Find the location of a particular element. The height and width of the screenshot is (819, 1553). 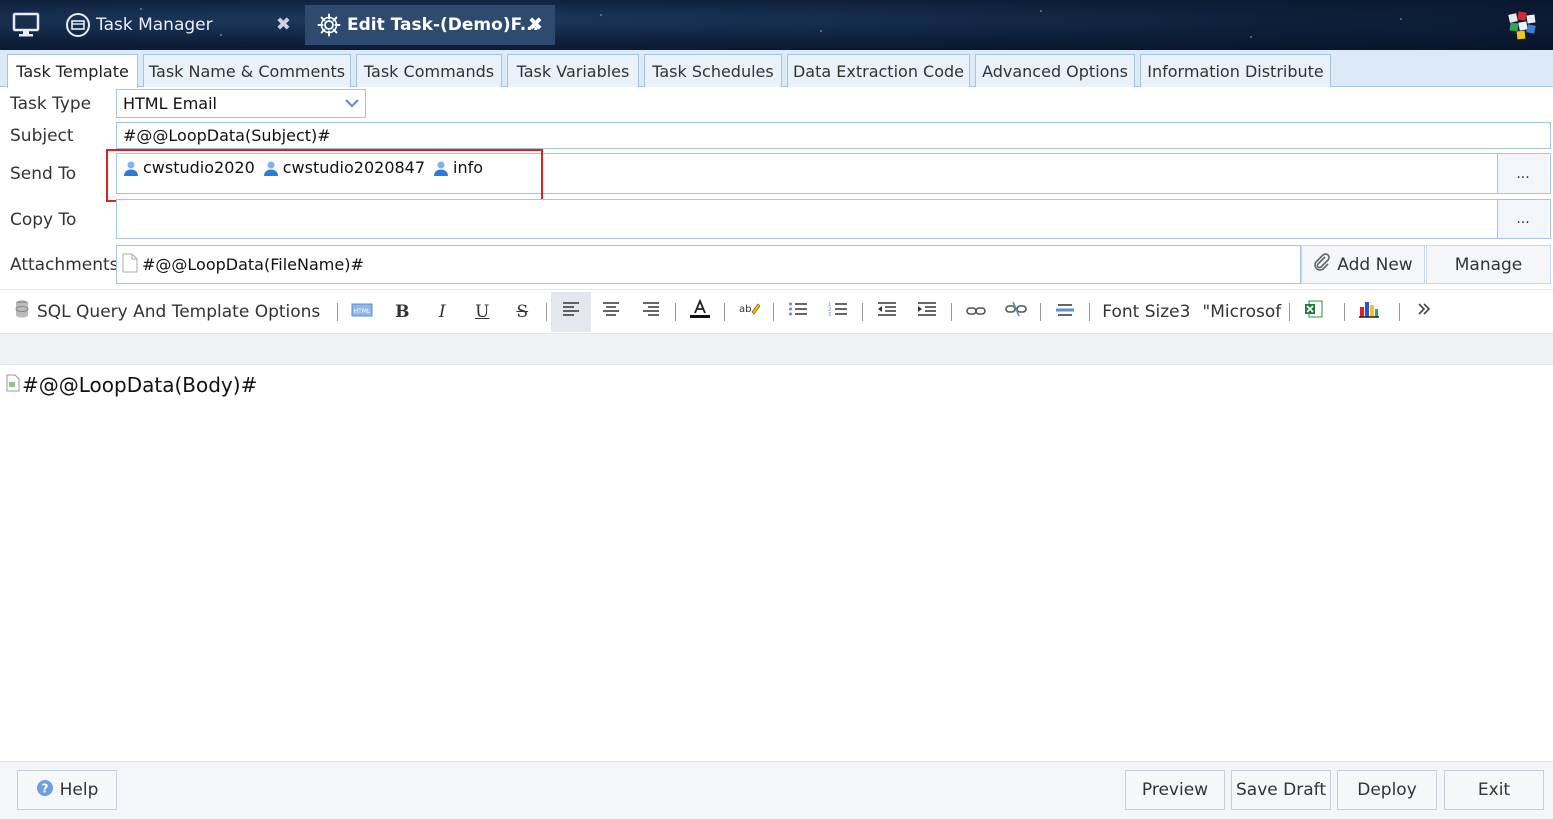

highlight-color-button: ab is located at coordinates (749, 312).